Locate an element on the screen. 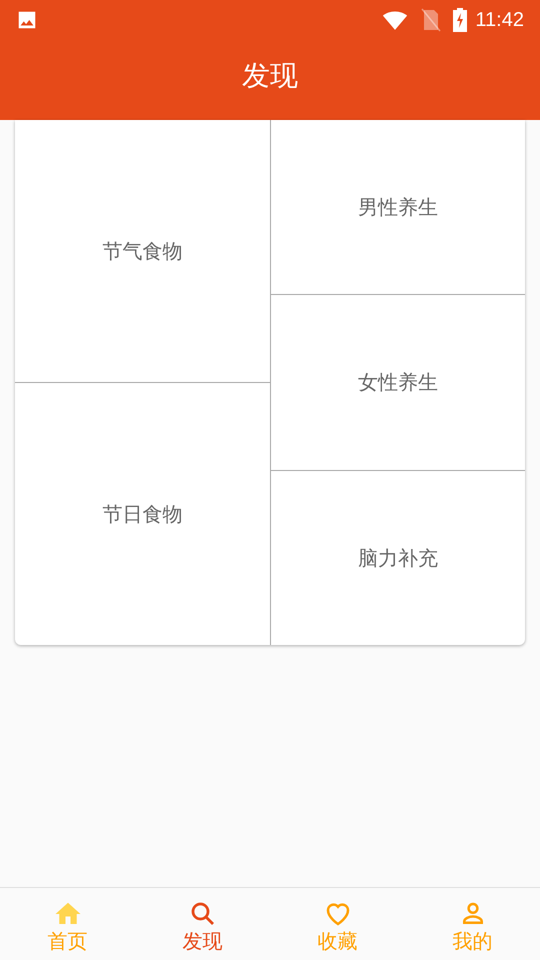  no-sim-icon is located at coordinates (431, 20).